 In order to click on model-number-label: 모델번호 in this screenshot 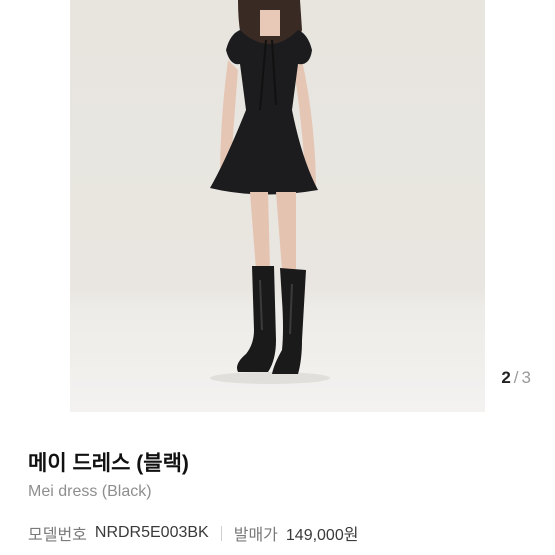, I will do `click(57, 535)`.